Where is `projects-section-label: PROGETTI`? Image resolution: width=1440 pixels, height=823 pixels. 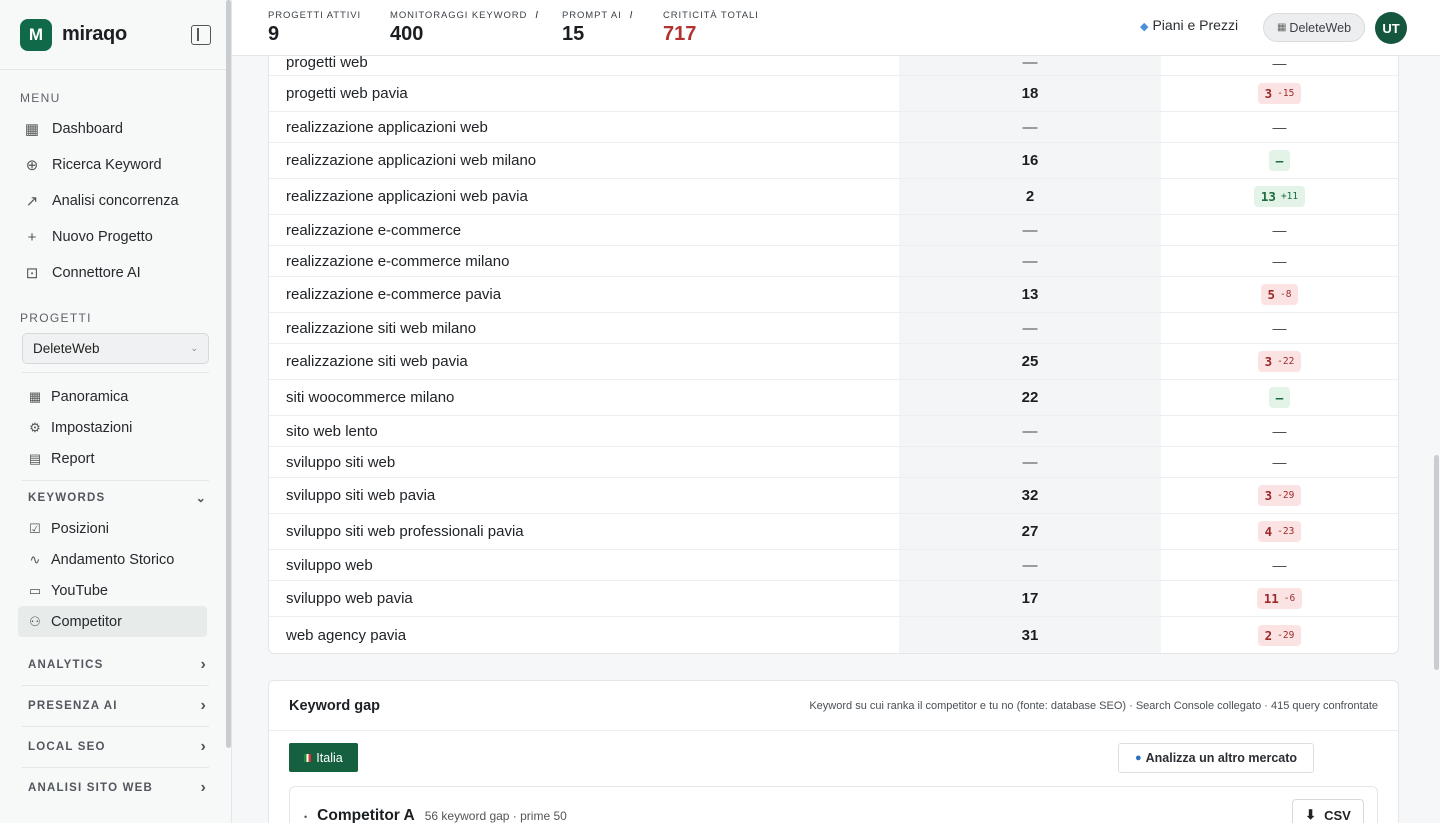 projects-section-label: PROGETTI is located at coordinates (56, 318).